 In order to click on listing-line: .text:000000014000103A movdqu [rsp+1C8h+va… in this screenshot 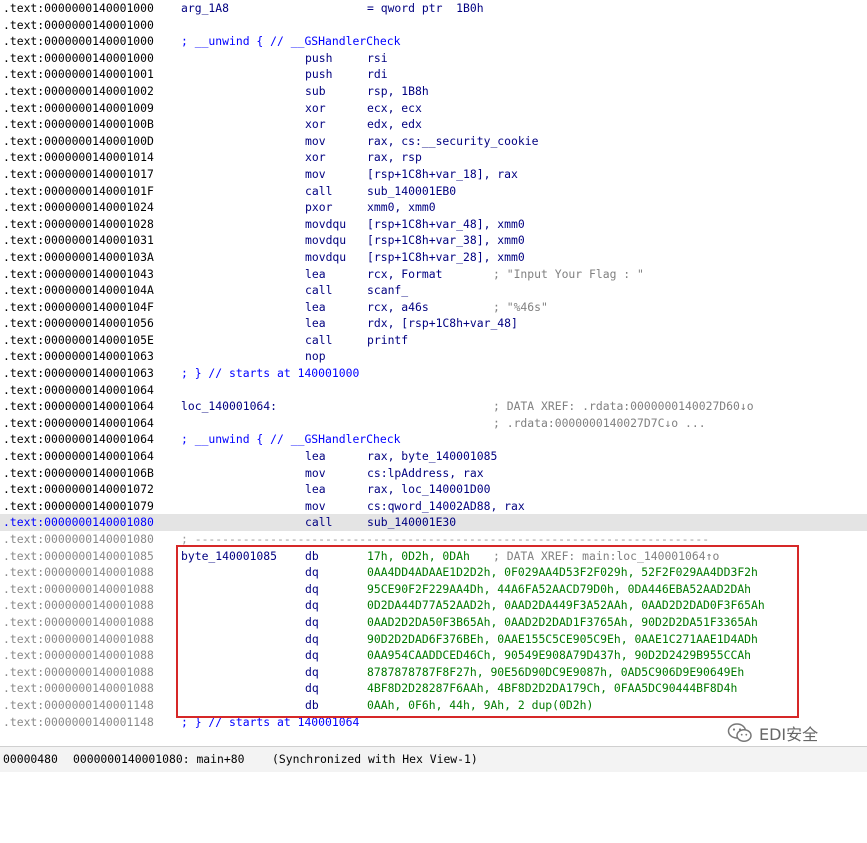, I will do `click(433, 257)`.